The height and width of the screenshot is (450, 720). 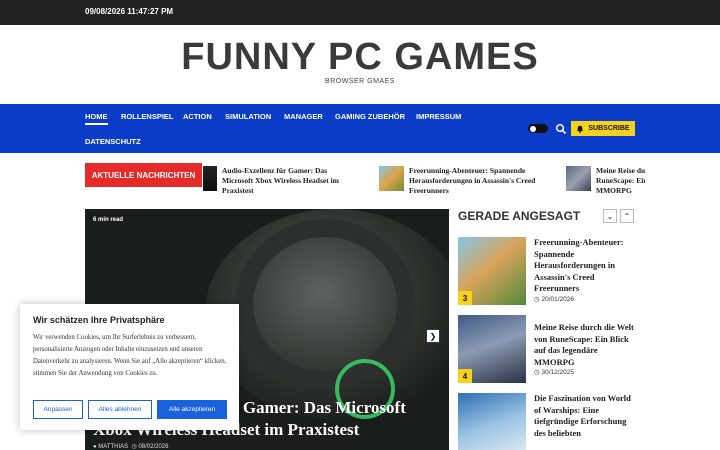 What do you see at coordinates (113, 447) in the screenshot?
I see `featured-author: MATTHIAS` at bounding box center [113, 447].